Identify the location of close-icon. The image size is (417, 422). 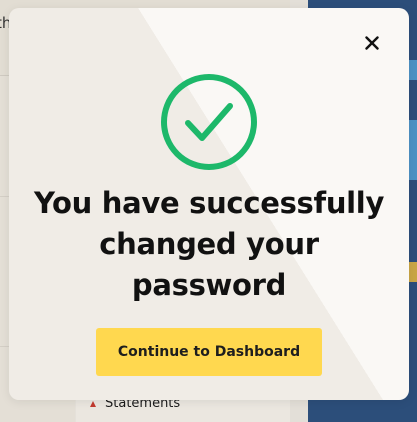
(372, 43).